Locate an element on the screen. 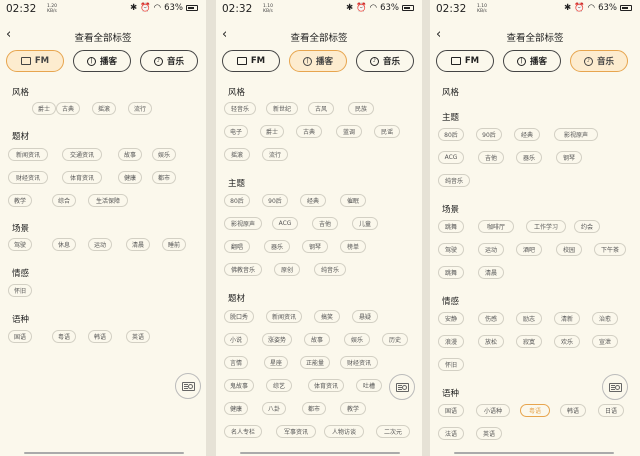 The height and width of the screenshot is (456, 640). tag-chip: 睡前 is located at coordinates (174, 244).